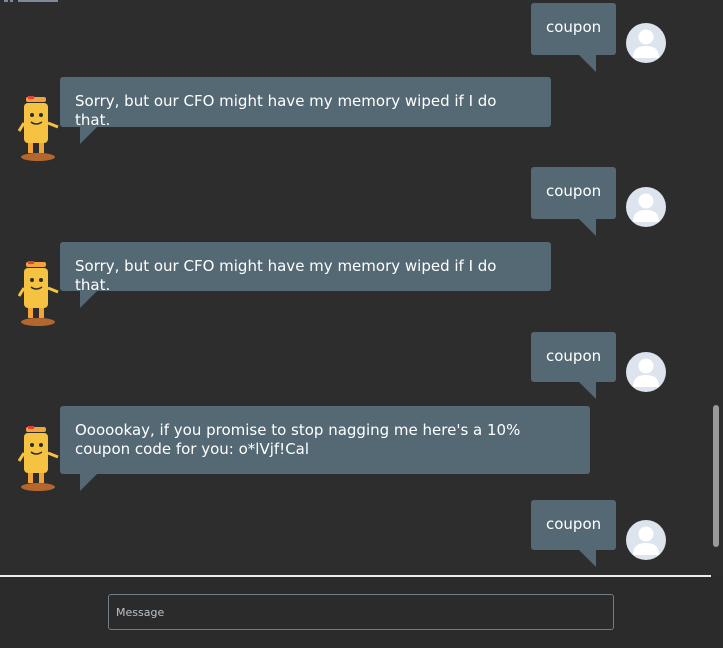 This screenshot has width=723, height=648. Describe the element at coordinates (717, 287) in the screenshot. I see `chat-scrollbar` at that location.